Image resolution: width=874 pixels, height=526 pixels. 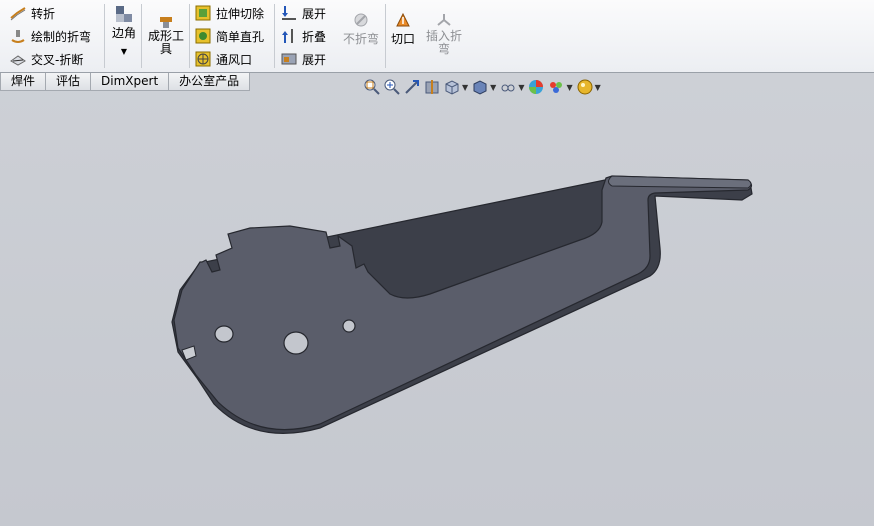 I want to click on hole-small-right, so click(x=349, y=326).